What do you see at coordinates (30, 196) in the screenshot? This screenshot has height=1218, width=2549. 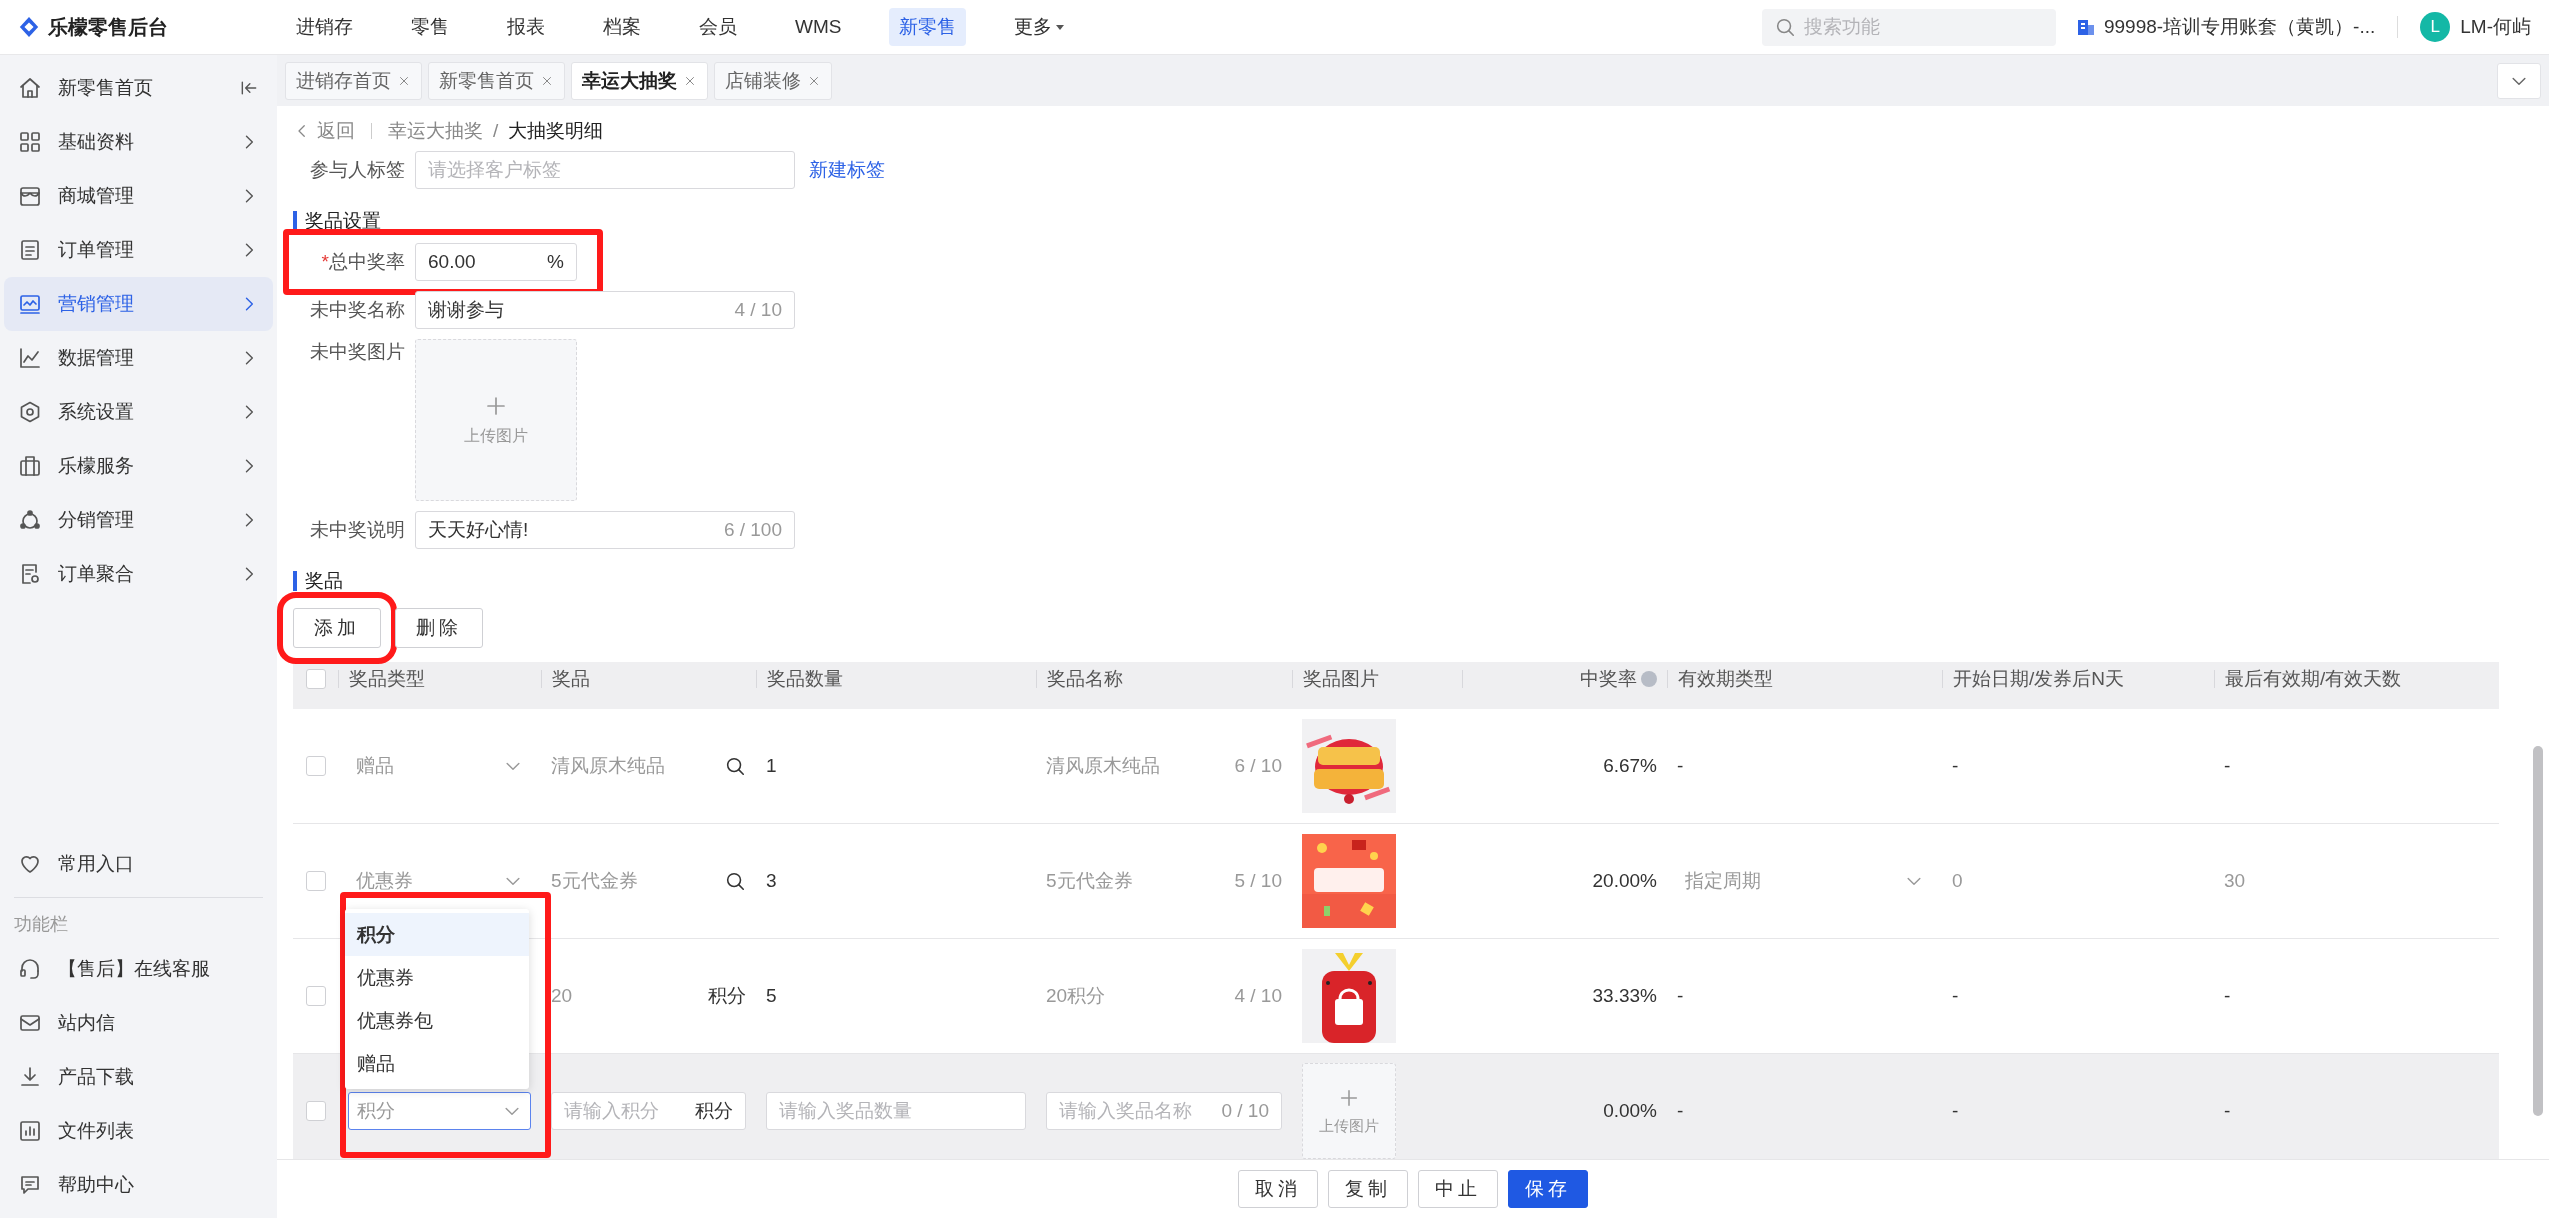 I see `store-icon` at bounding box center [30, 196].